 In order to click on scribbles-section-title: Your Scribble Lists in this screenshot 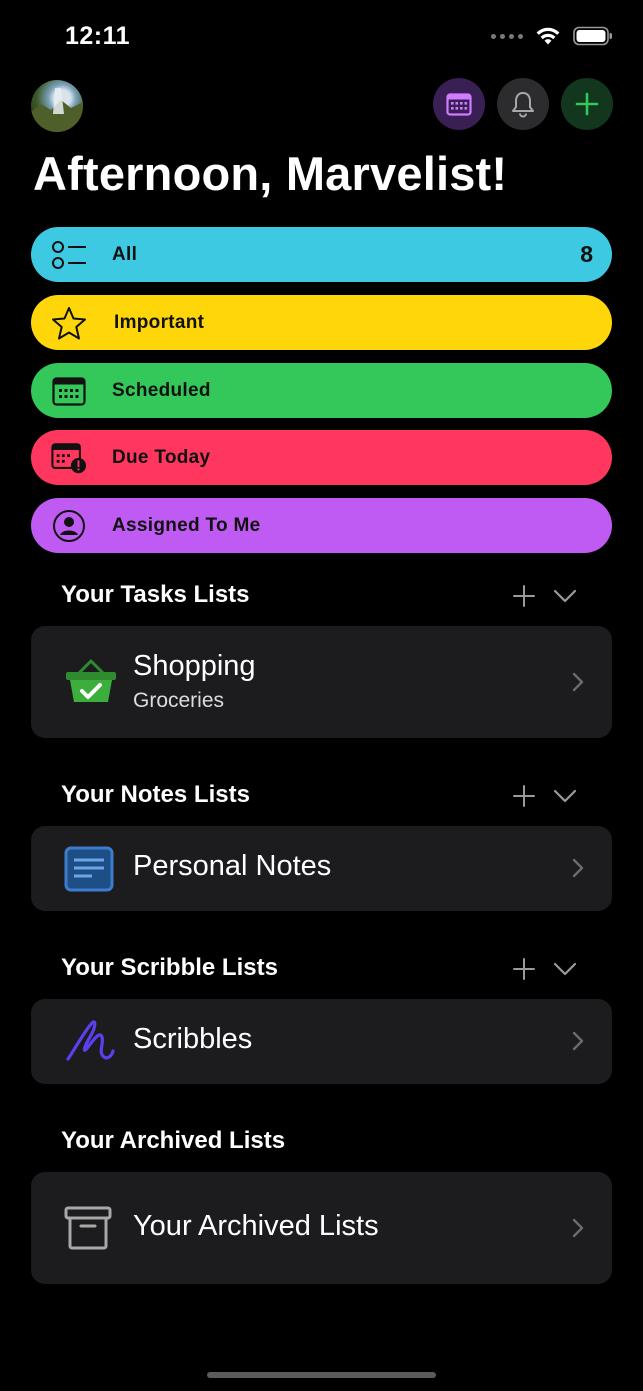, I will do `click(169, 967)`.